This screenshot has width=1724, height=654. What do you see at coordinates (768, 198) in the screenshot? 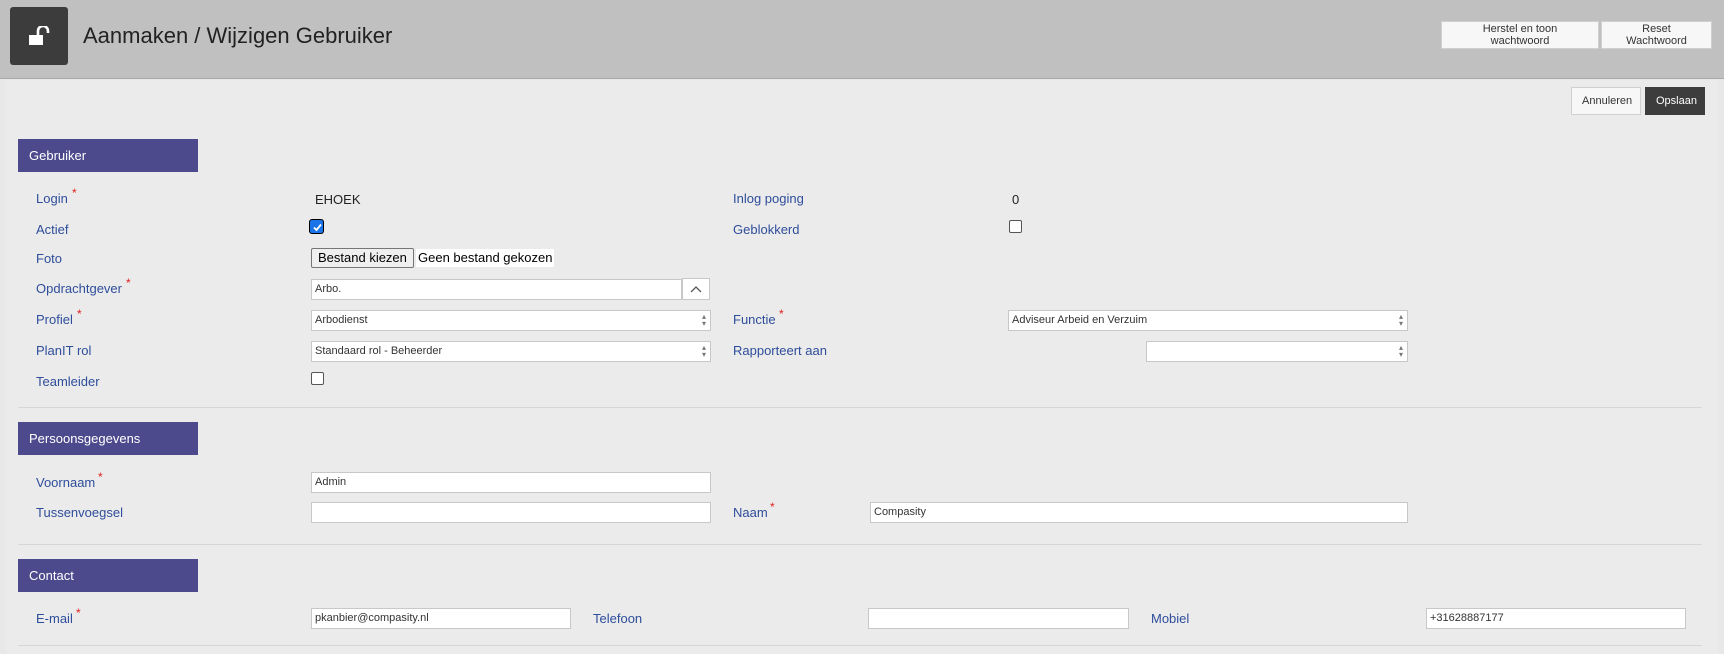
I see `login-attempts-label: Inlog poging` at bounding box center [768, 198].